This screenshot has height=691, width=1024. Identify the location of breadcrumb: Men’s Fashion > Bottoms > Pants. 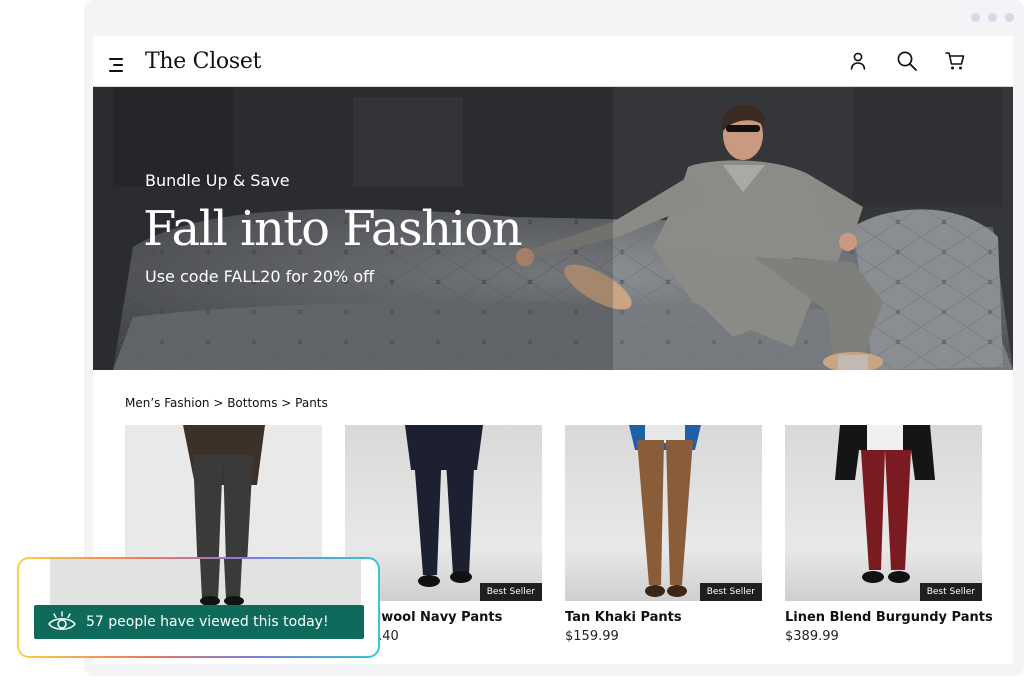
(226, 403).